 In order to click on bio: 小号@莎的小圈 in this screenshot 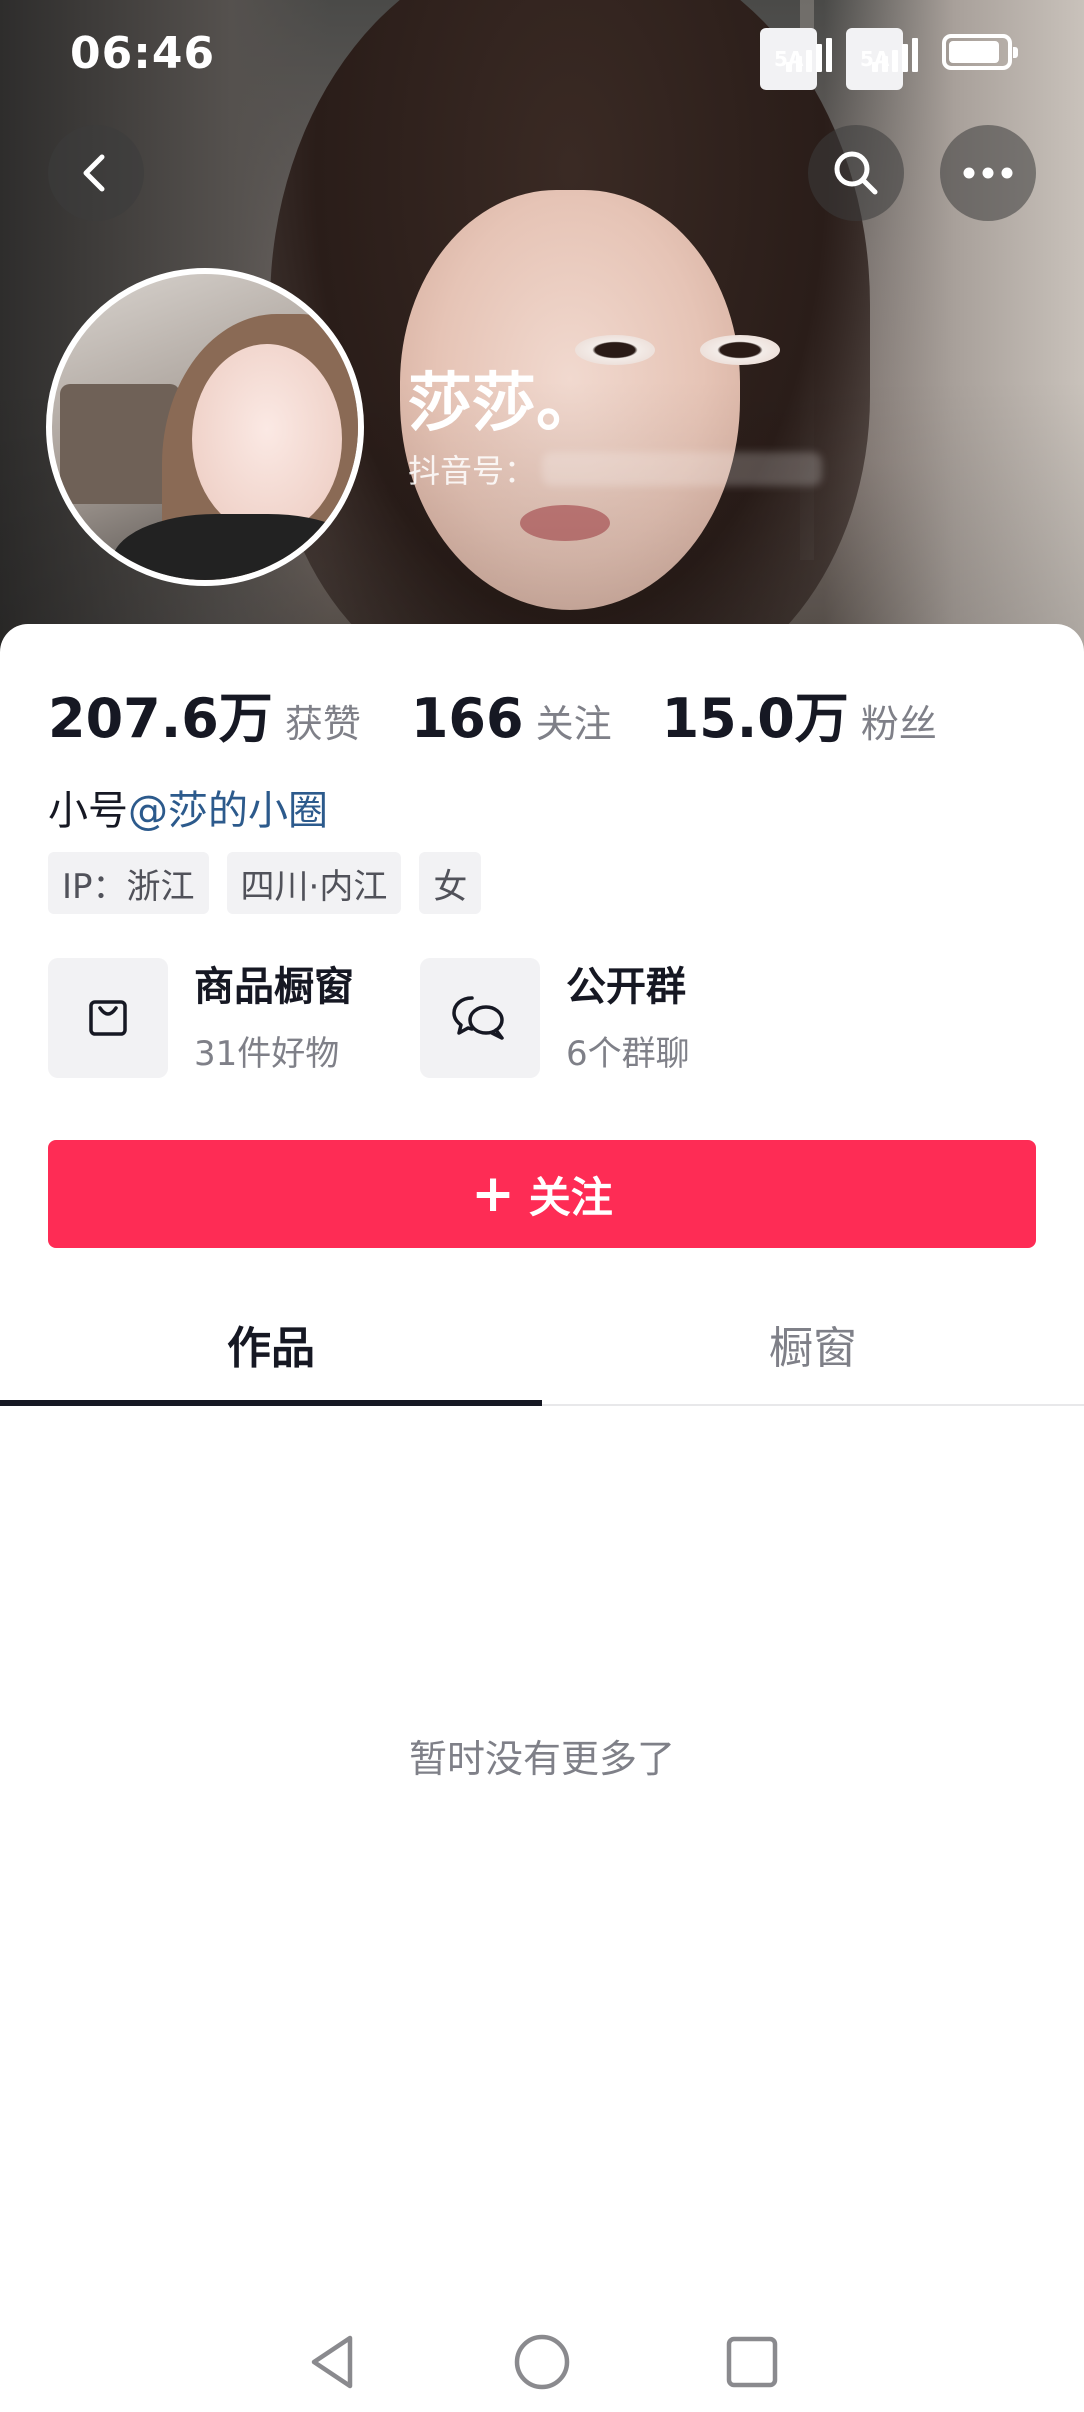, I will do `click(188, 807)`.